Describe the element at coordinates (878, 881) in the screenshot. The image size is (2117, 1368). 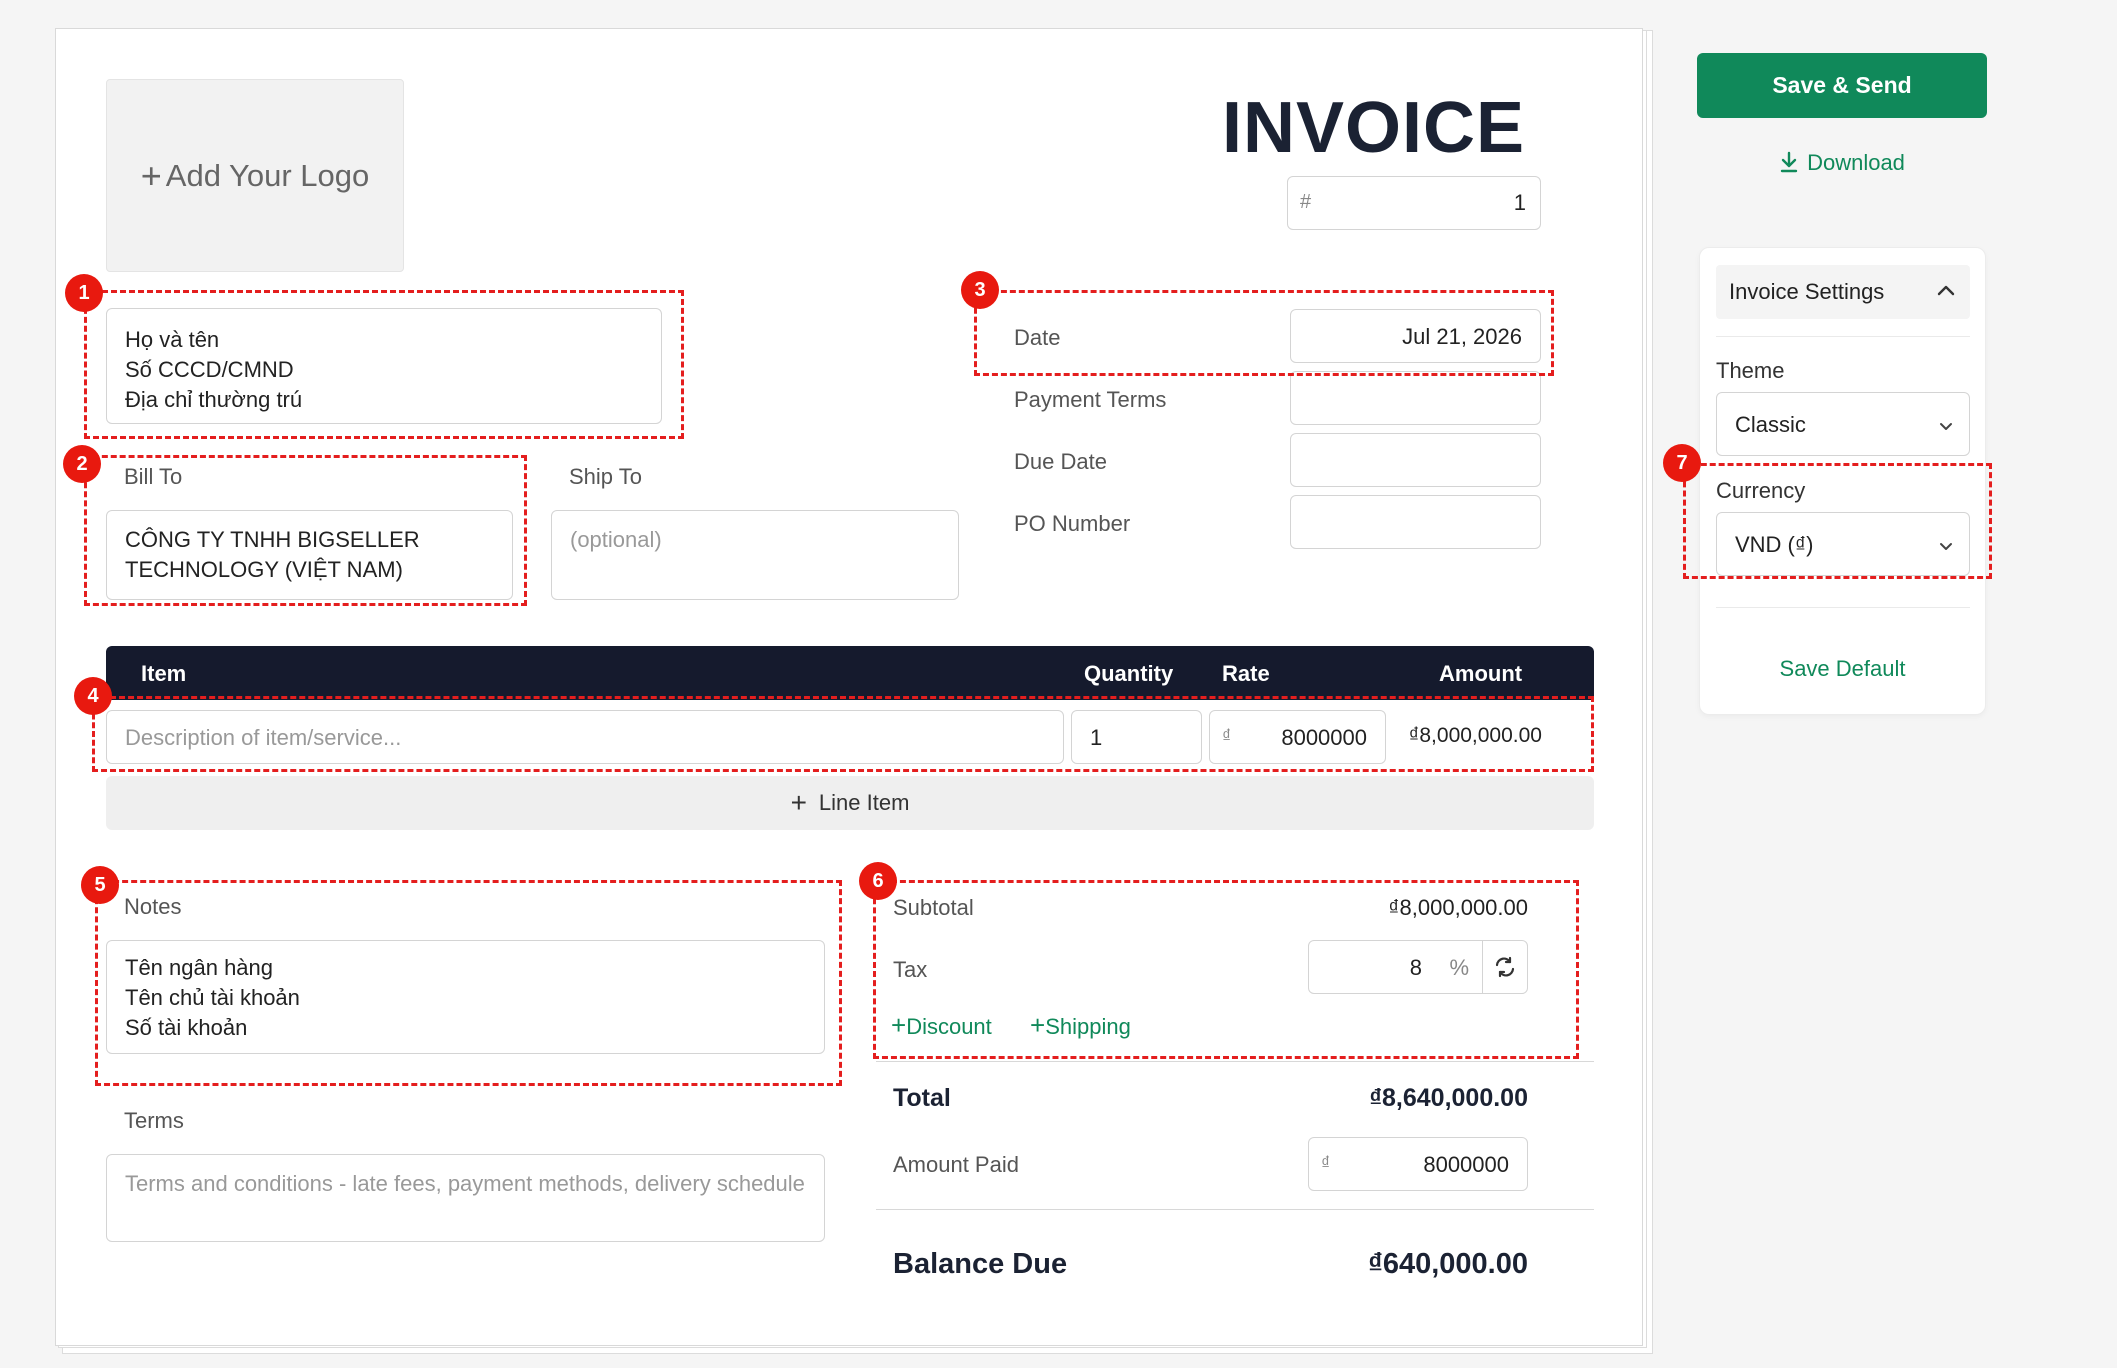
I see `annotation-badge-6: 6` at that location.